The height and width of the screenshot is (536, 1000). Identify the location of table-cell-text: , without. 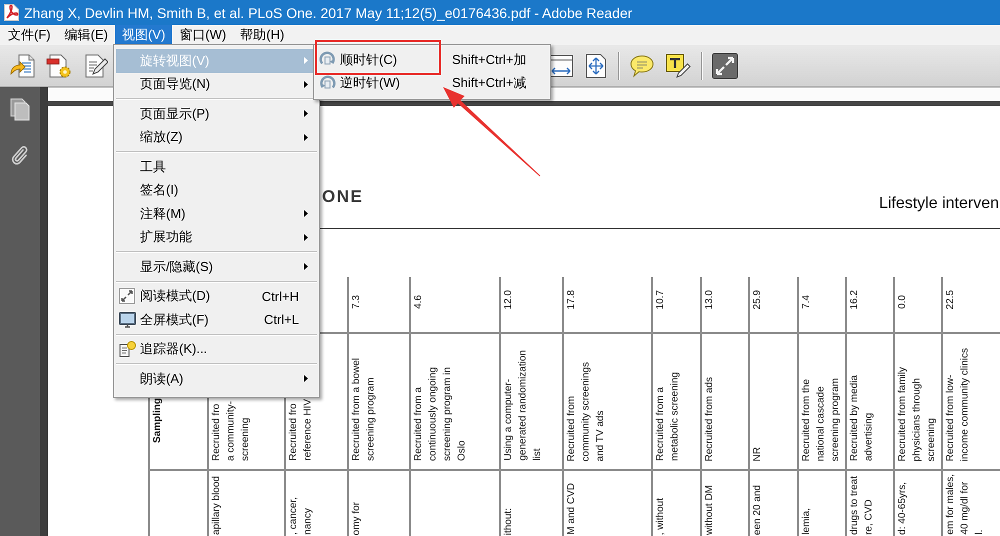
(660, 516).